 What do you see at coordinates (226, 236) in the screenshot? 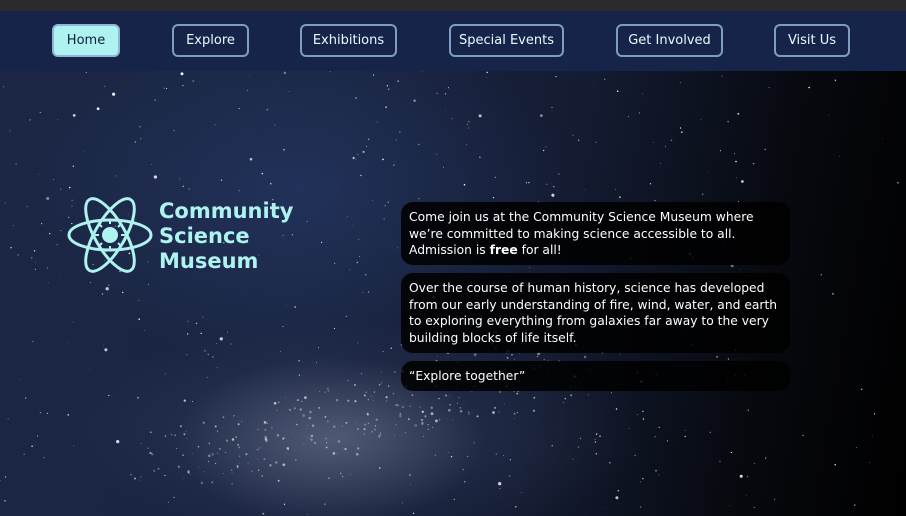
I see `museum-logo-text: Community Science Museum` at bounding box center [226, 236].